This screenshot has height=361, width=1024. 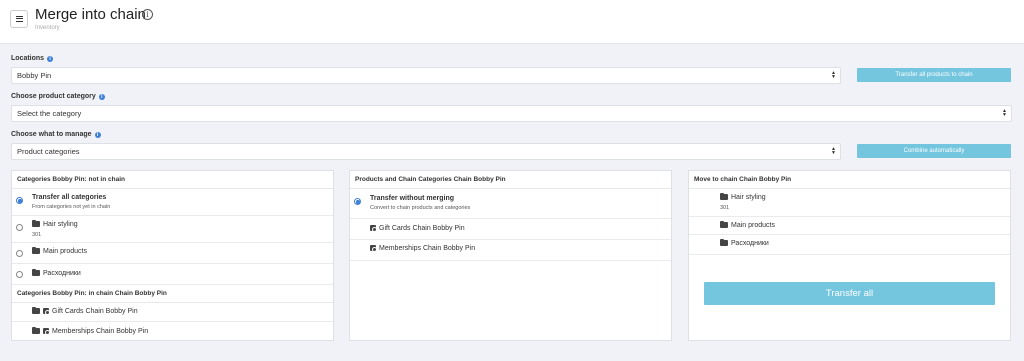 I want to click on page-subtitle: Inventory, so click(x=47, y=28).